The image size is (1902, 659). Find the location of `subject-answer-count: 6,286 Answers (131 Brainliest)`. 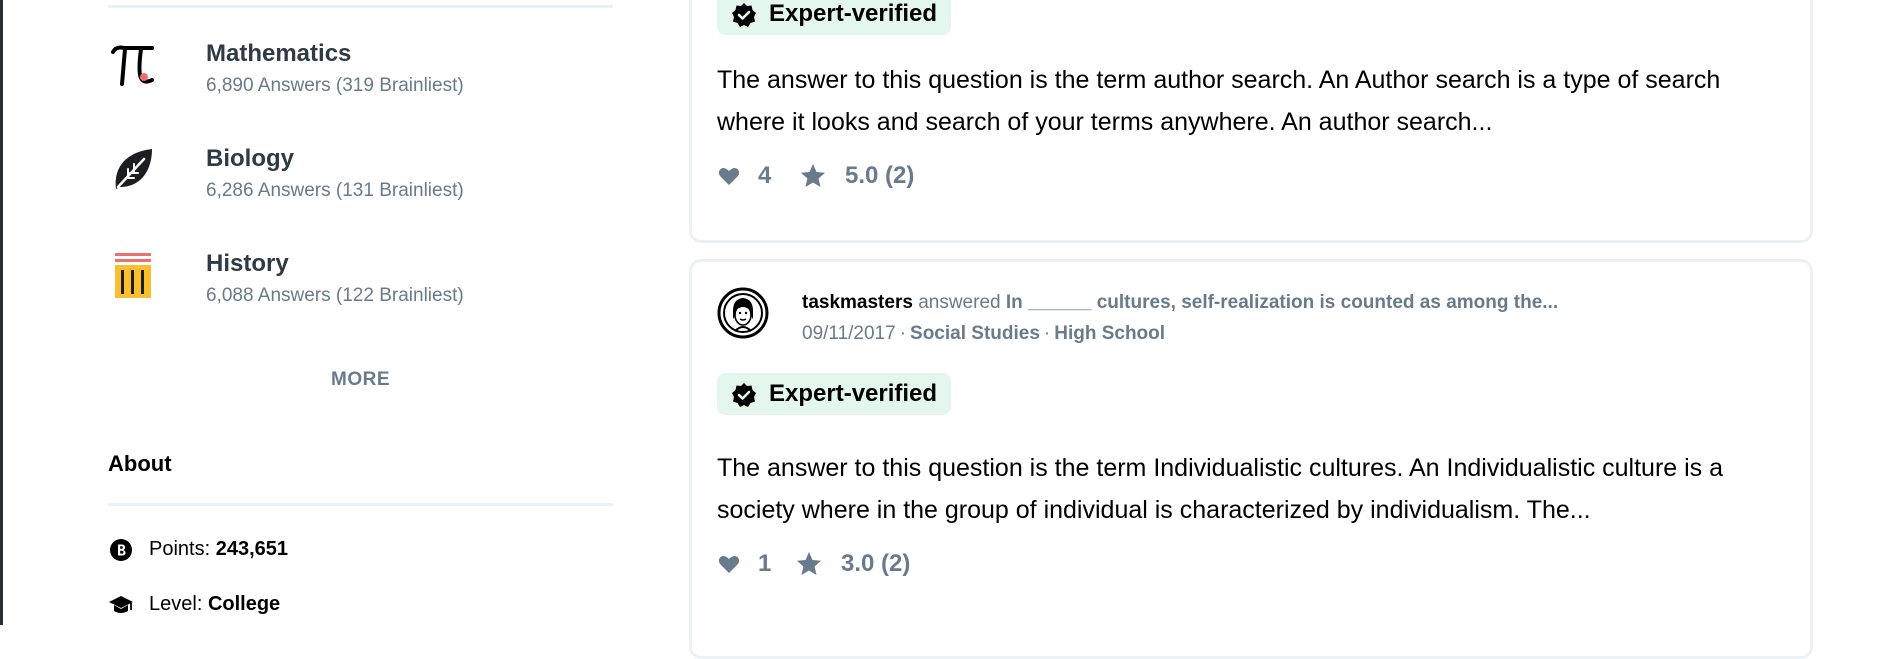

subject-answer-count: 6,286 Answers (131 Brainliest) is located at coordinates (335, 190).